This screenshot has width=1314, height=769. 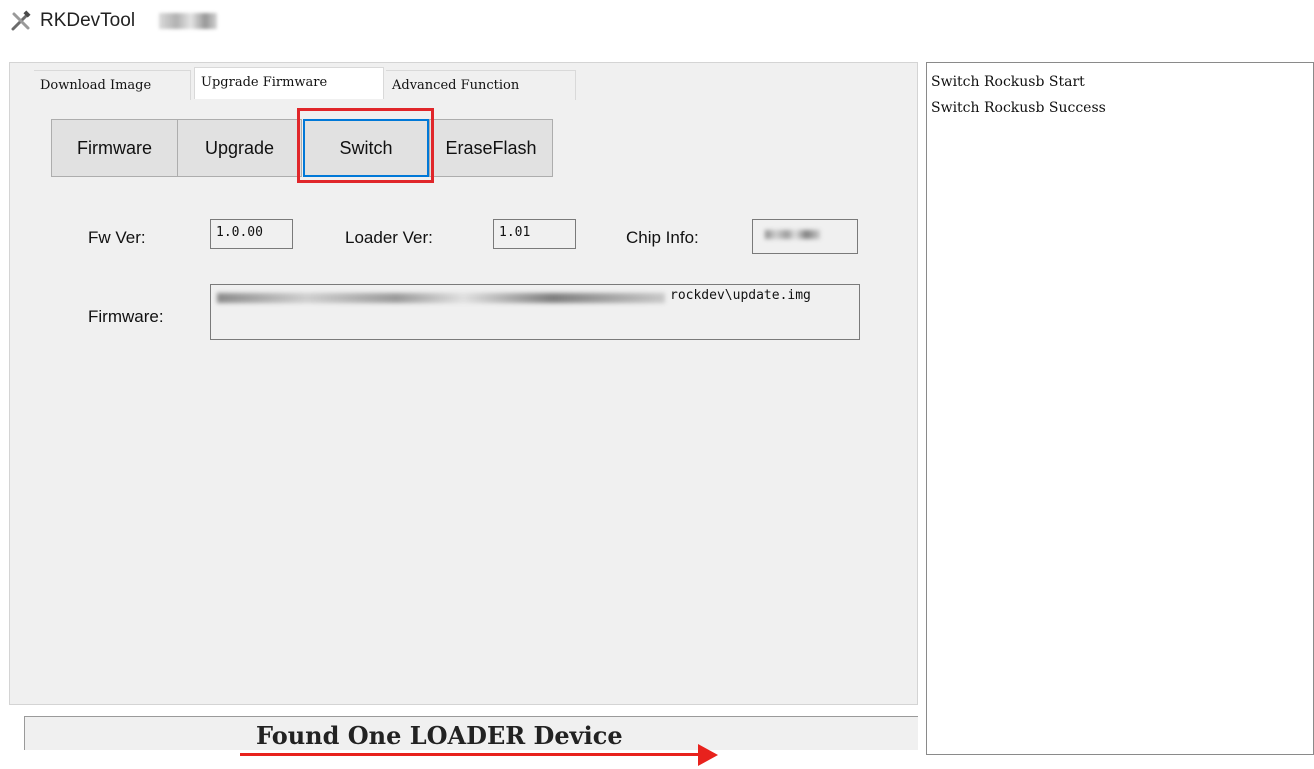 What do you see at coordinates (289, 83) in the screenshot?
I see `tab-upgrade-firmware: Upgrade Firmware` at bounding box center [289, 83].